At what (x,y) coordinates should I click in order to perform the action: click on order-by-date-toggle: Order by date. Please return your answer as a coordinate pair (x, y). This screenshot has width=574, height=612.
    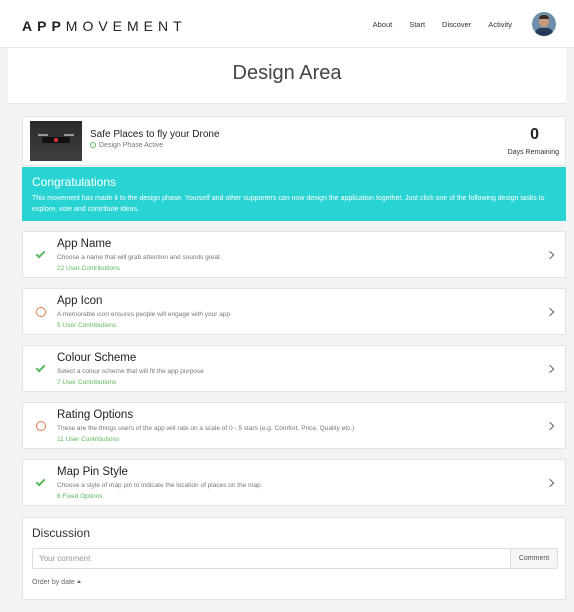
    Looking at the image, I should click on (56, 582).